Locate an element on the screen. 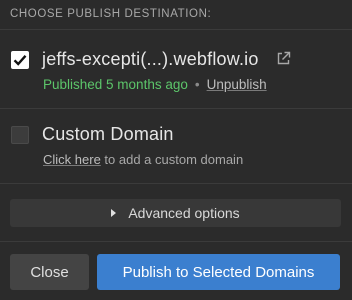 The width and height of the screenshot is (352, 300). unpublish-link: Unpublish is located at coordinates (237, 84).